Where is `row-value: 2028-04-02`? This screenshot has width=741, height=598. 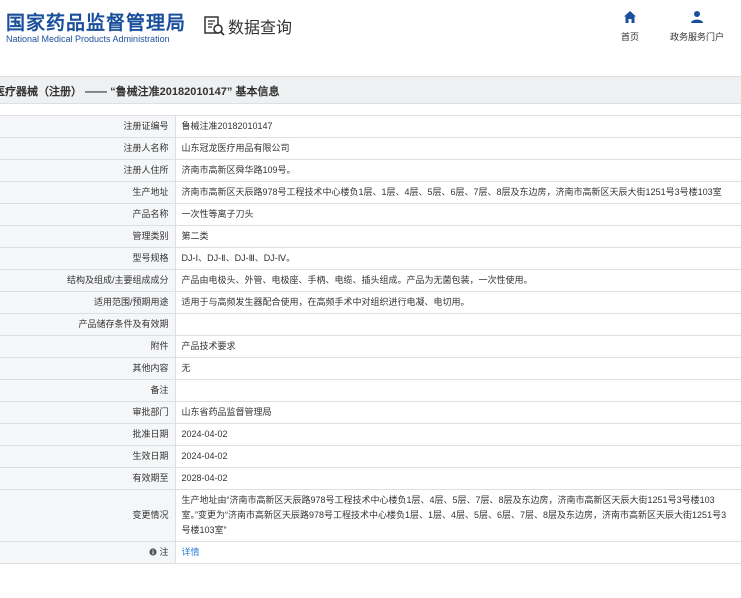 row-value: 2028-04-02 is located at coordinates (457, 478).